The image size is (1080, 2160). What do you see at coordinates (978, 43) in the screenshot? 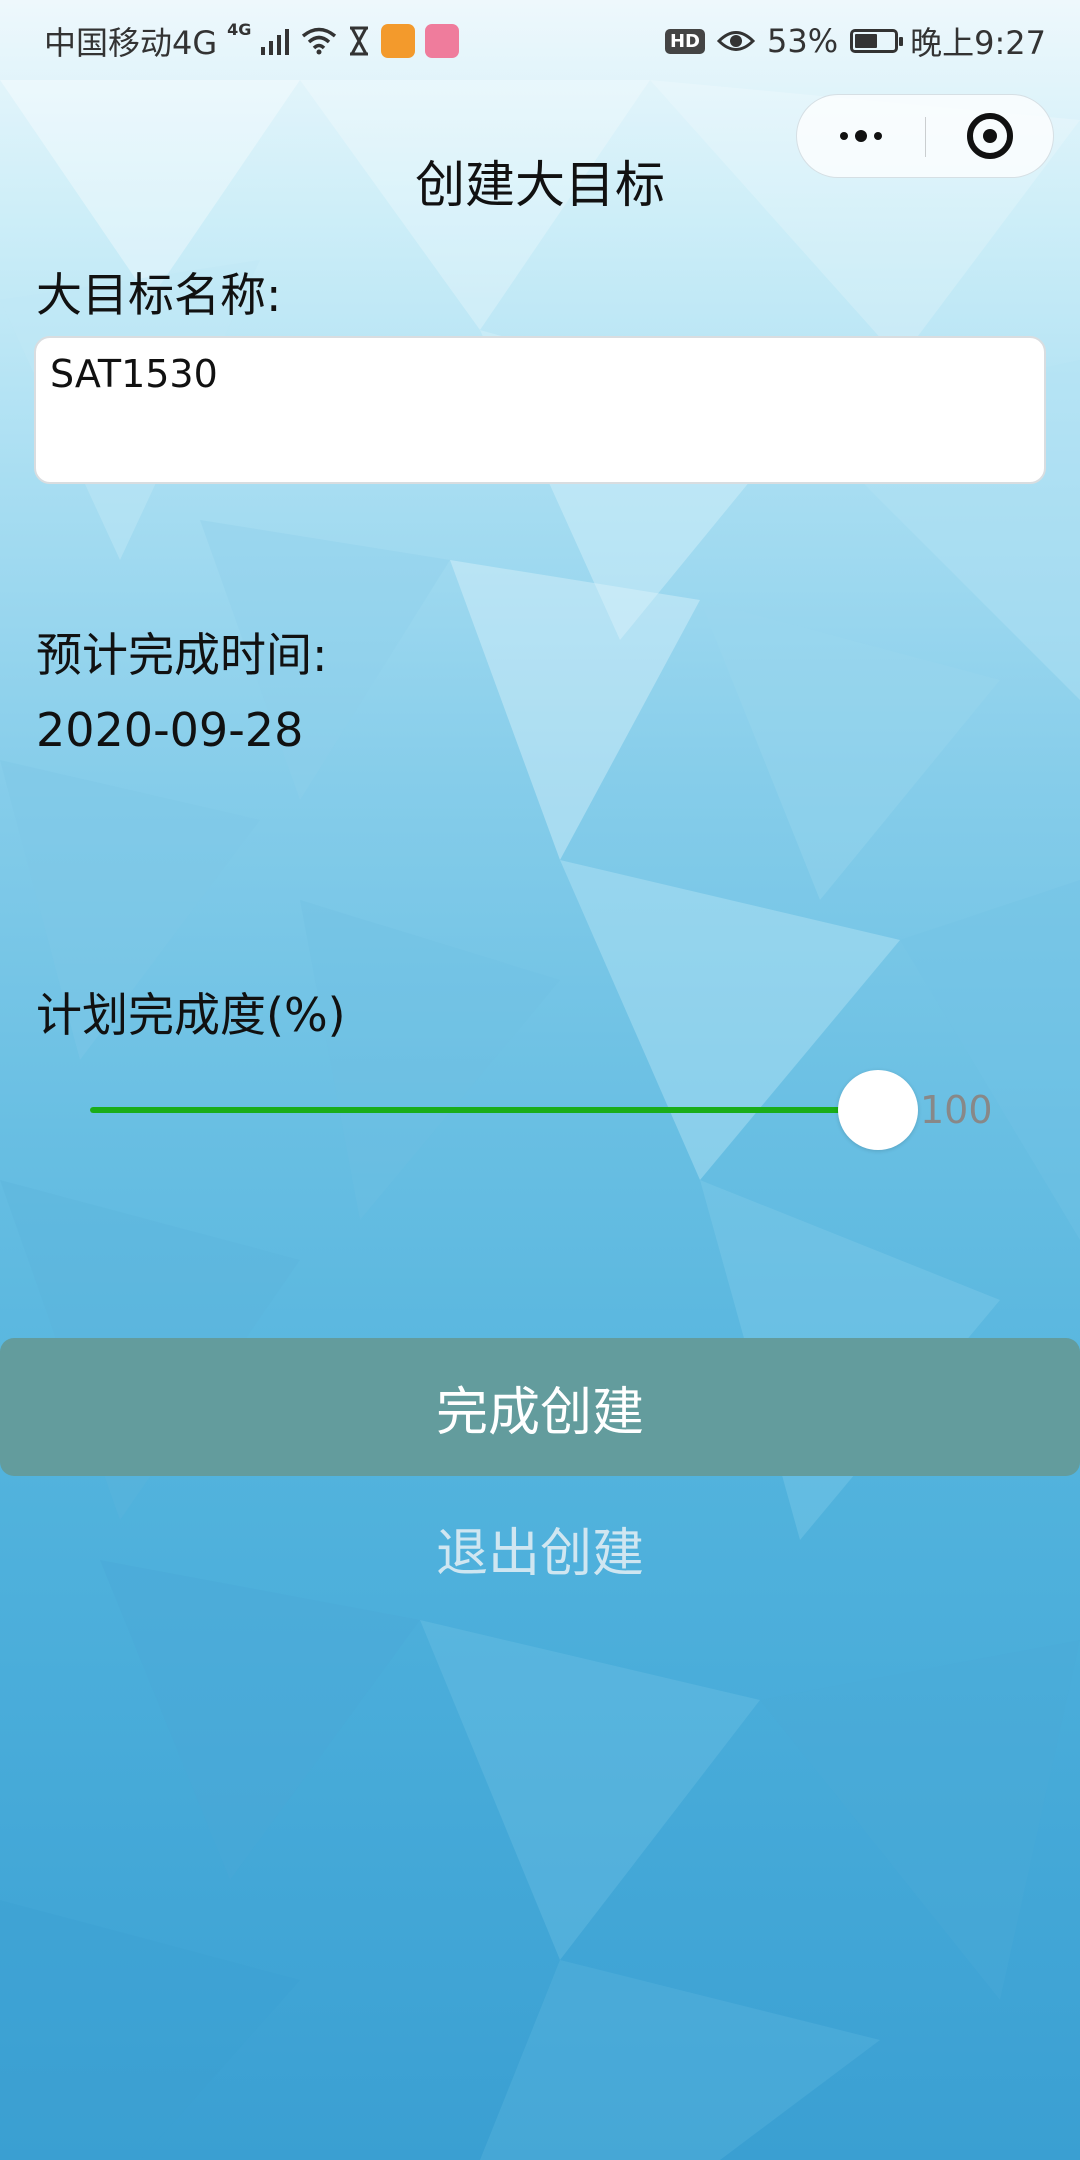
I see `clock: 晚上9:27` at bounding box center [978, 43].